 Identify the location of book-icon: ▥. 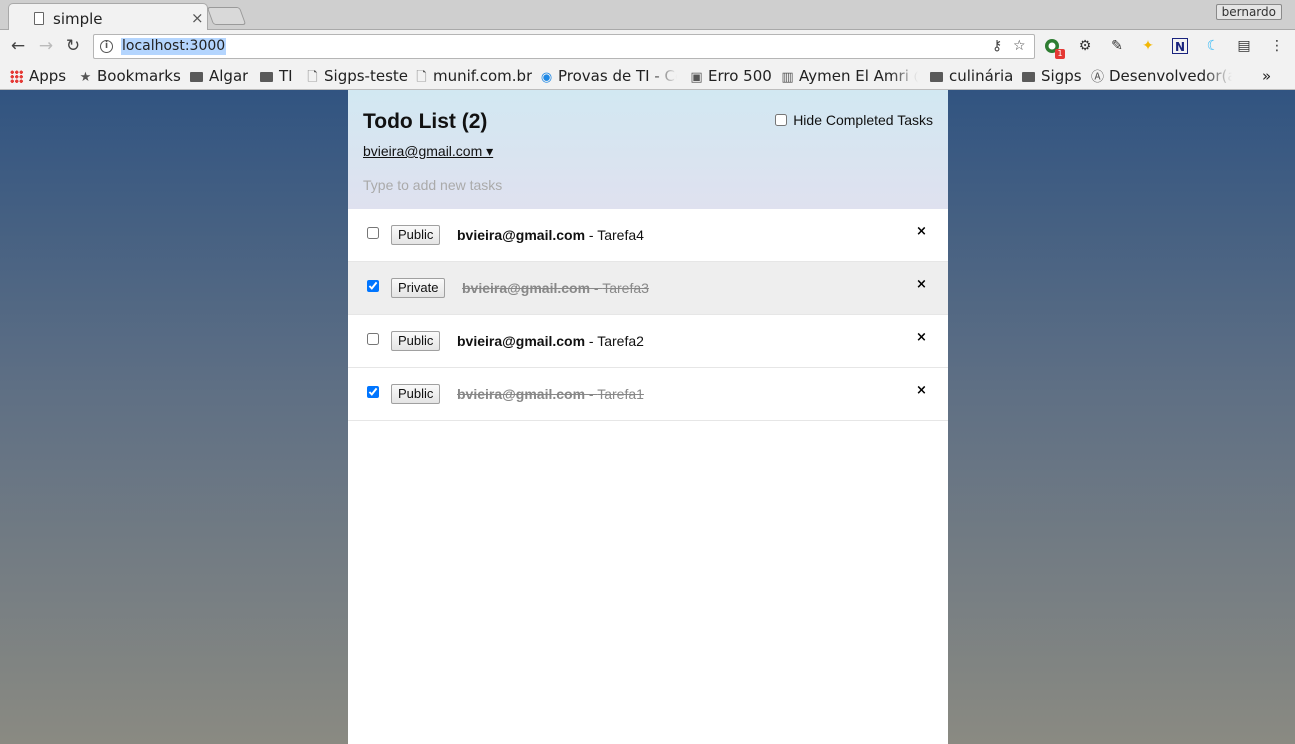
(787, 77).